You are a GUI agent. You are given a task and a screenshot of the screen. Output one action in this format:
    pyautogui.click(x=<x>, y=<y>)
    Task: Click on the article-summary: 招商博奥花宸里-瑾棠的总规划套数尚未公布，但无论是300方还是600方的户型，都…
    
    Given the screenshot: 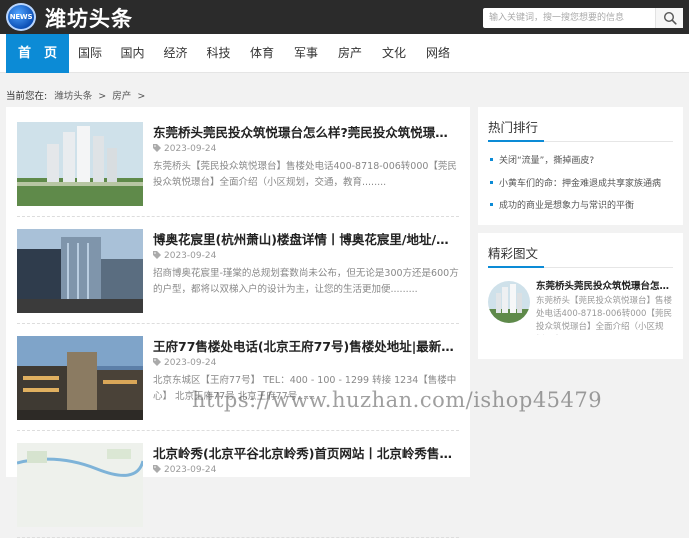 What is the action you would take?
    pyautogui.click(x=306, y=281)
    